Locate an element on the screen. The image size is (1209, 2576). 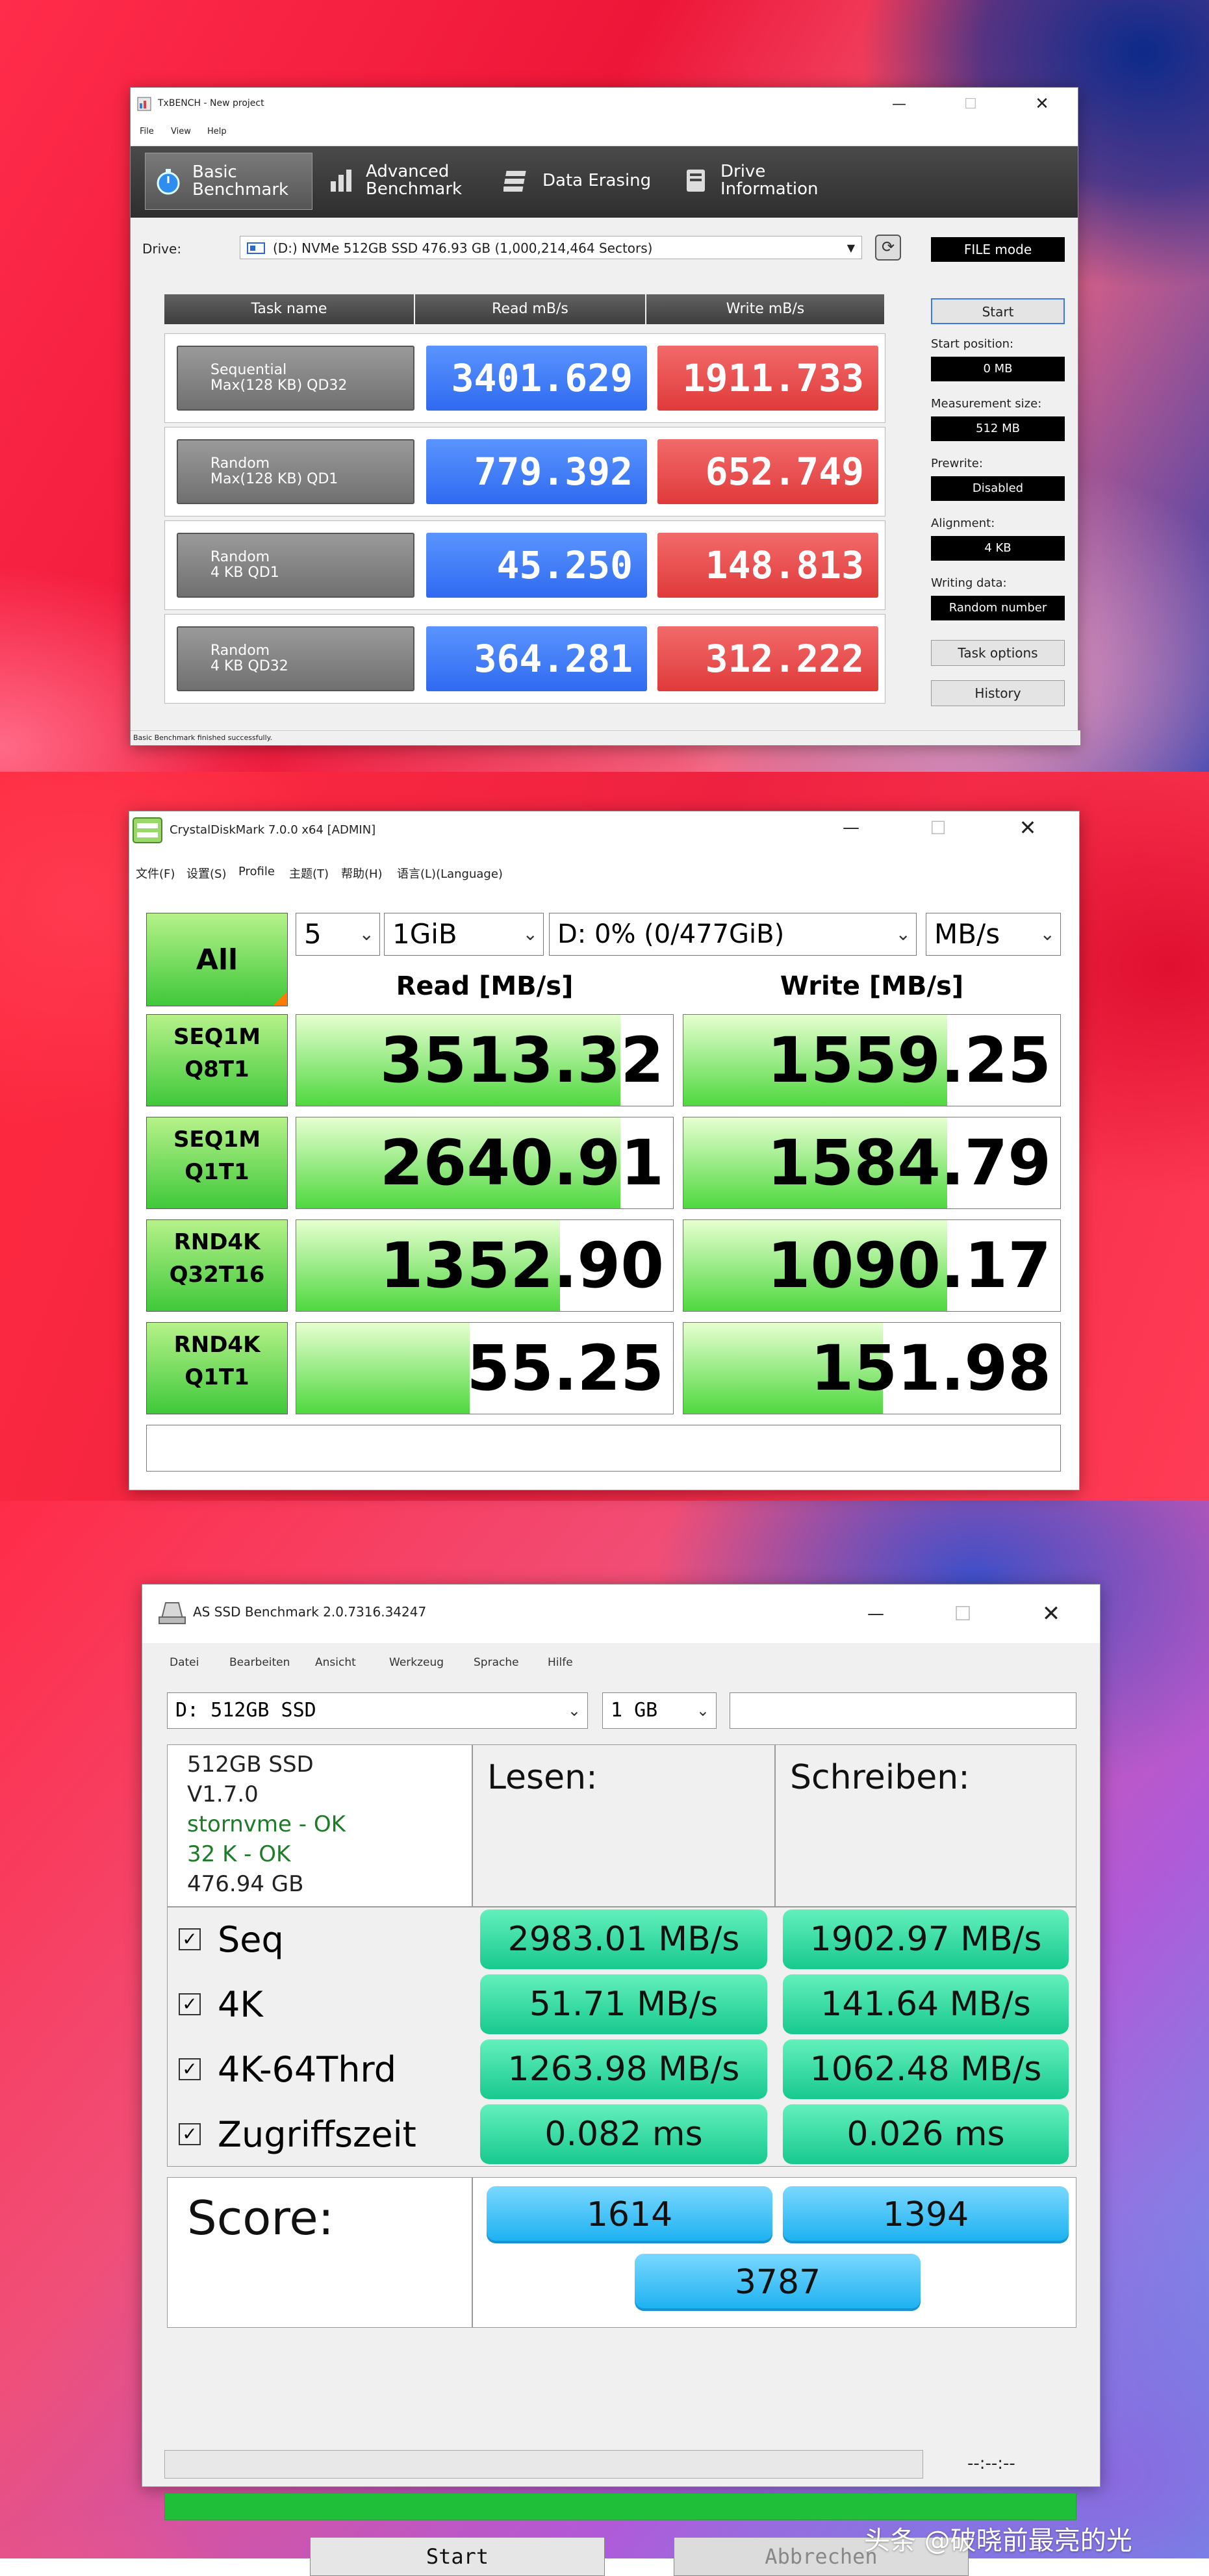
menu-sprache: Sprache is located at coordinates (496, 1662).